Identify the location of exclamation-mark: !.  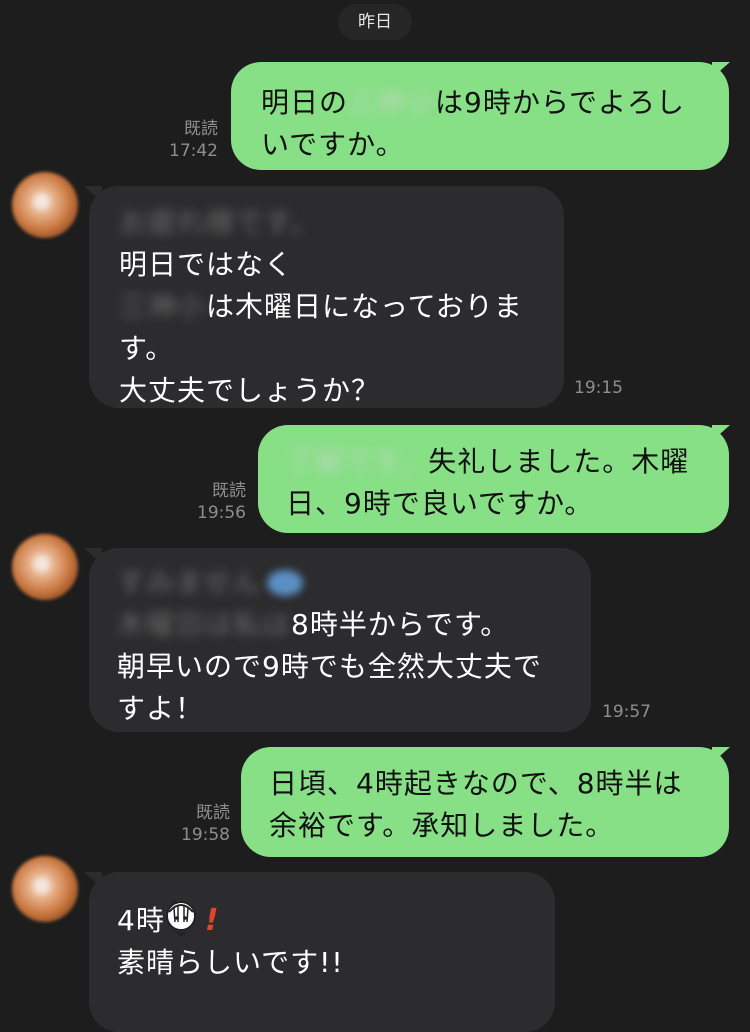
(212, 920).